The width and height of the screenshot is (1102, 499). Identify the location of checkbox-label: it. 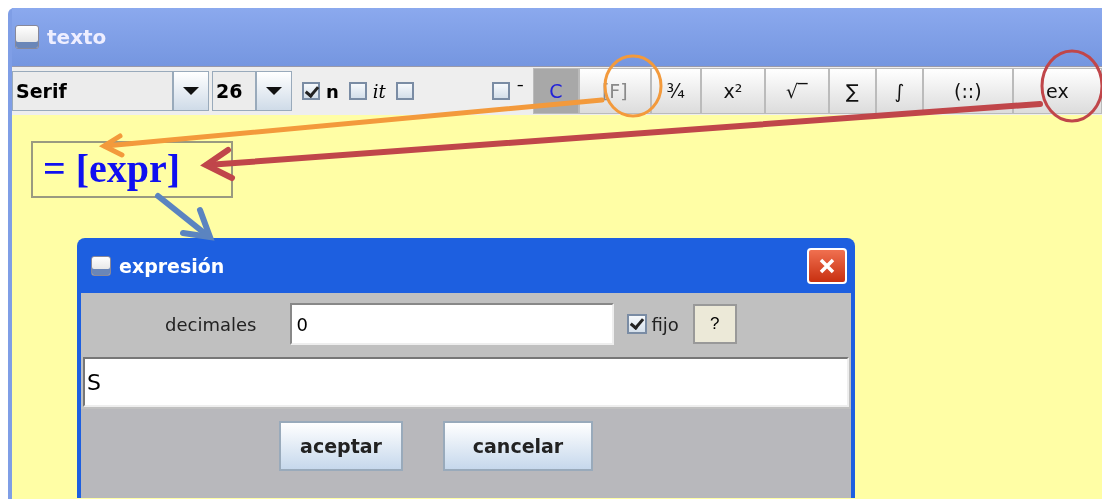
(379, 91).